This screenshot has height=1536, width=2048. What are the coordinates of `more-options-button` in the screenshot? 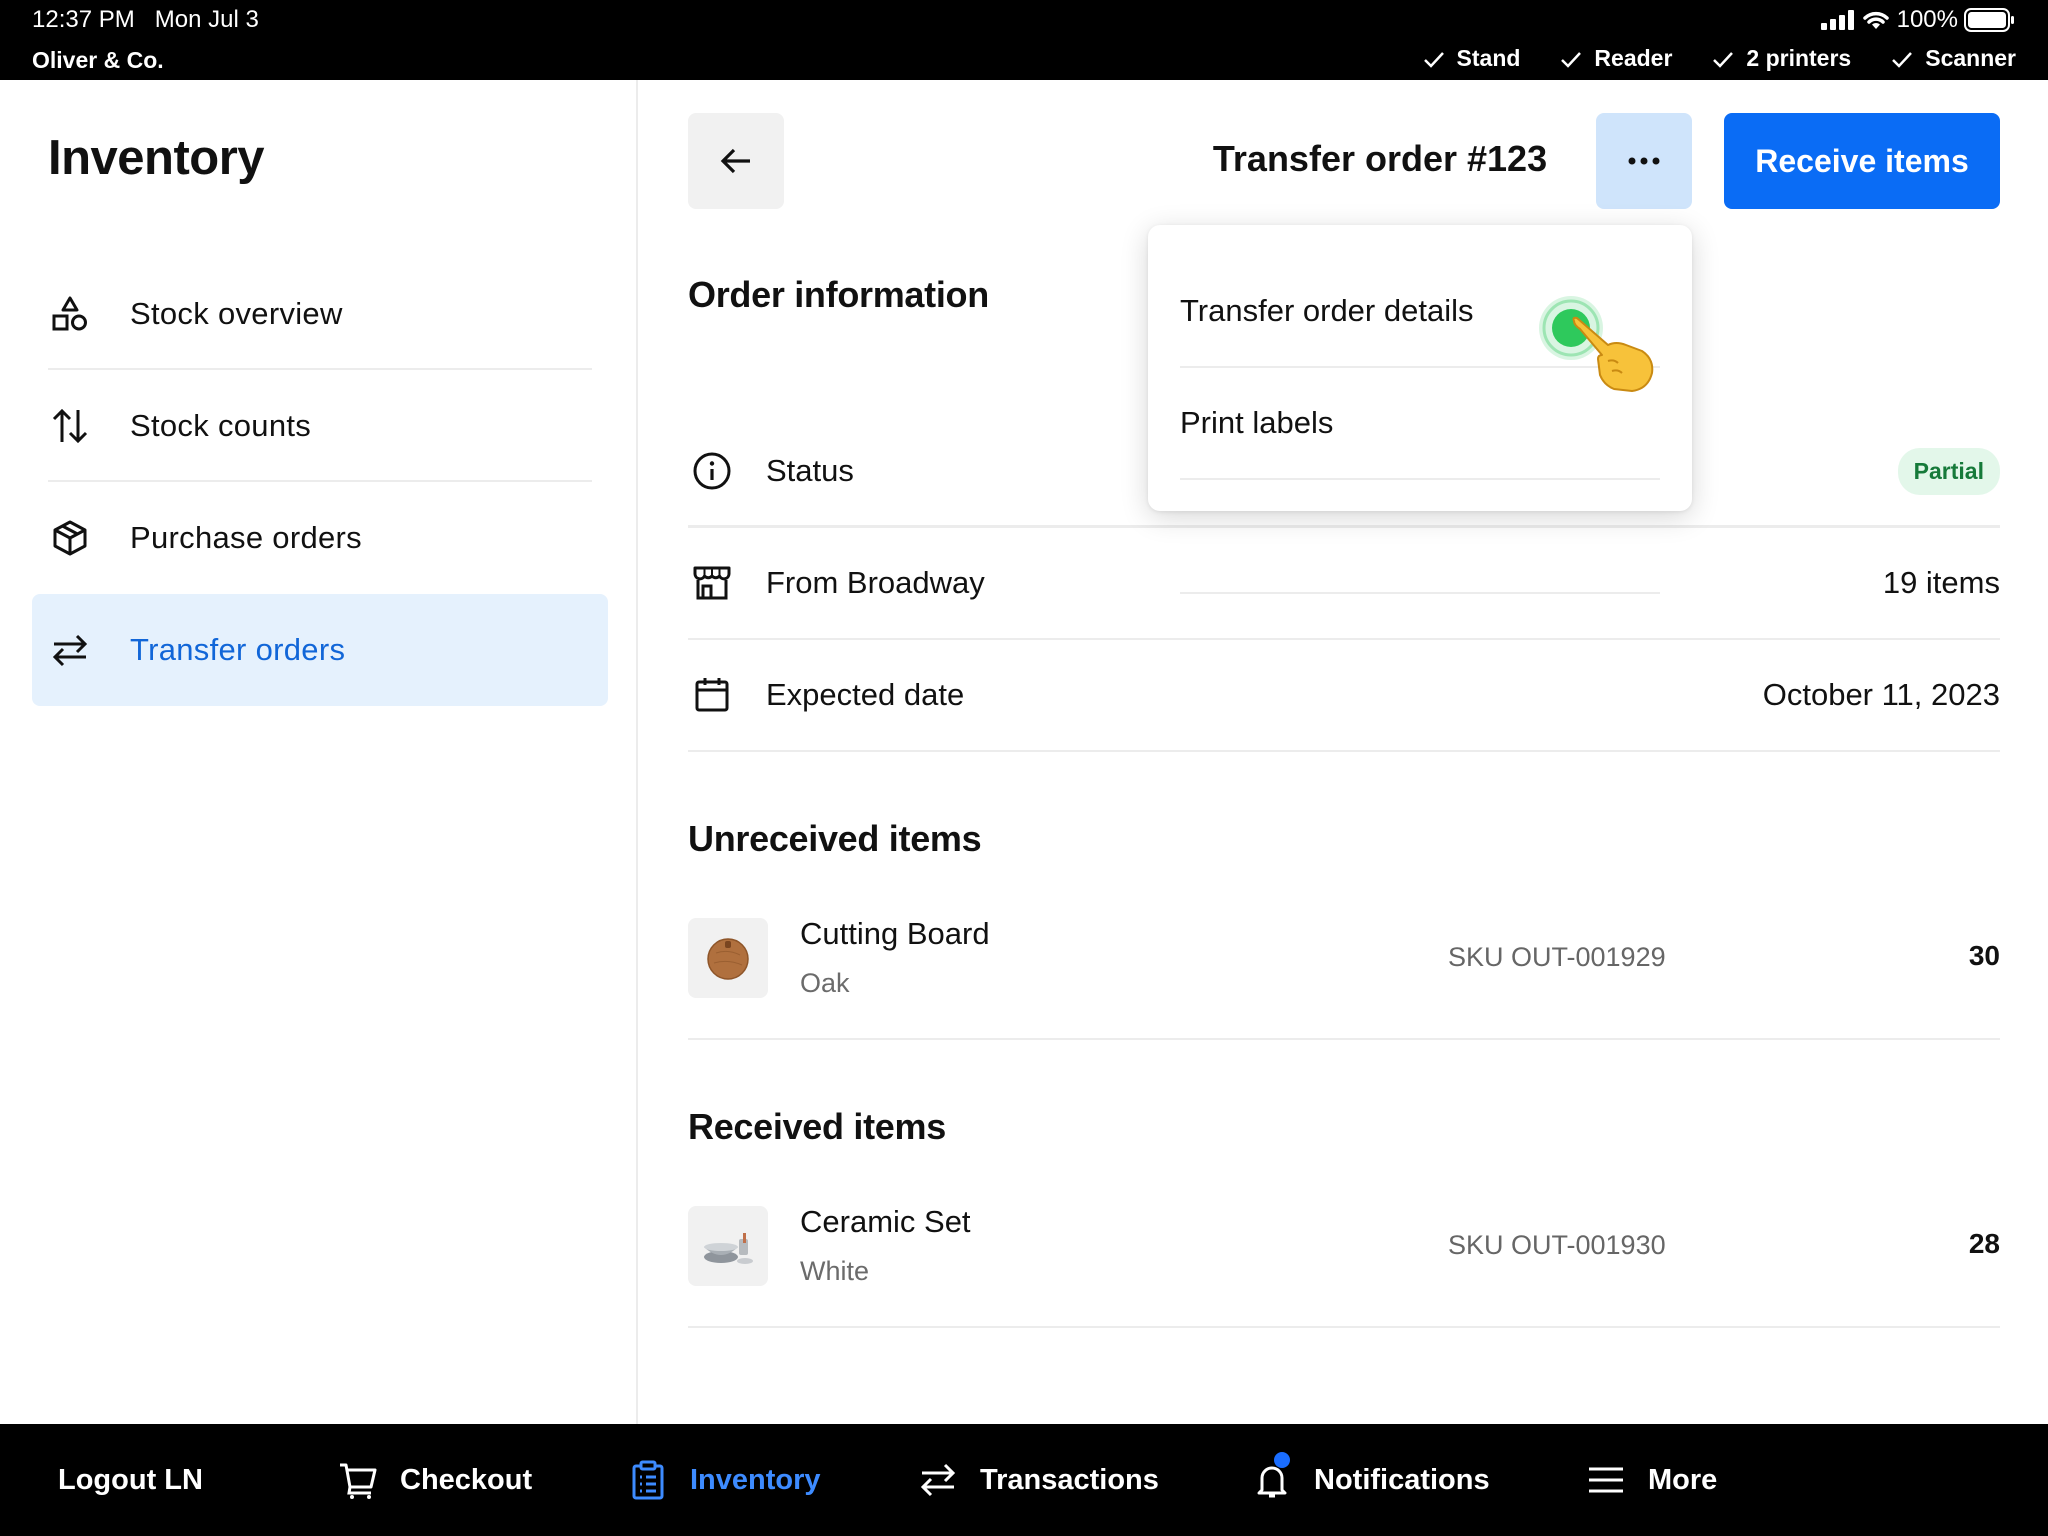 It's located at (1644, 161).